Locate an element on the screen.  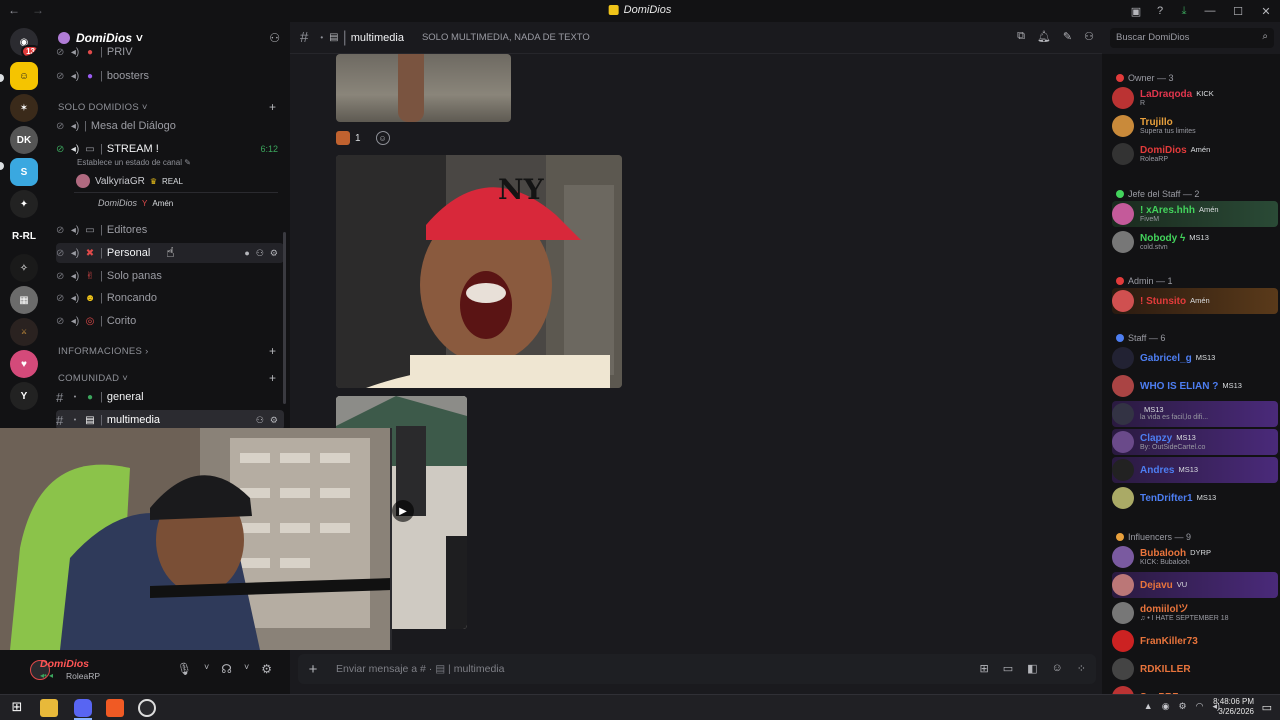
category-comunidad: COMUNIDAD ˅ is located at coordinates (93, 378).